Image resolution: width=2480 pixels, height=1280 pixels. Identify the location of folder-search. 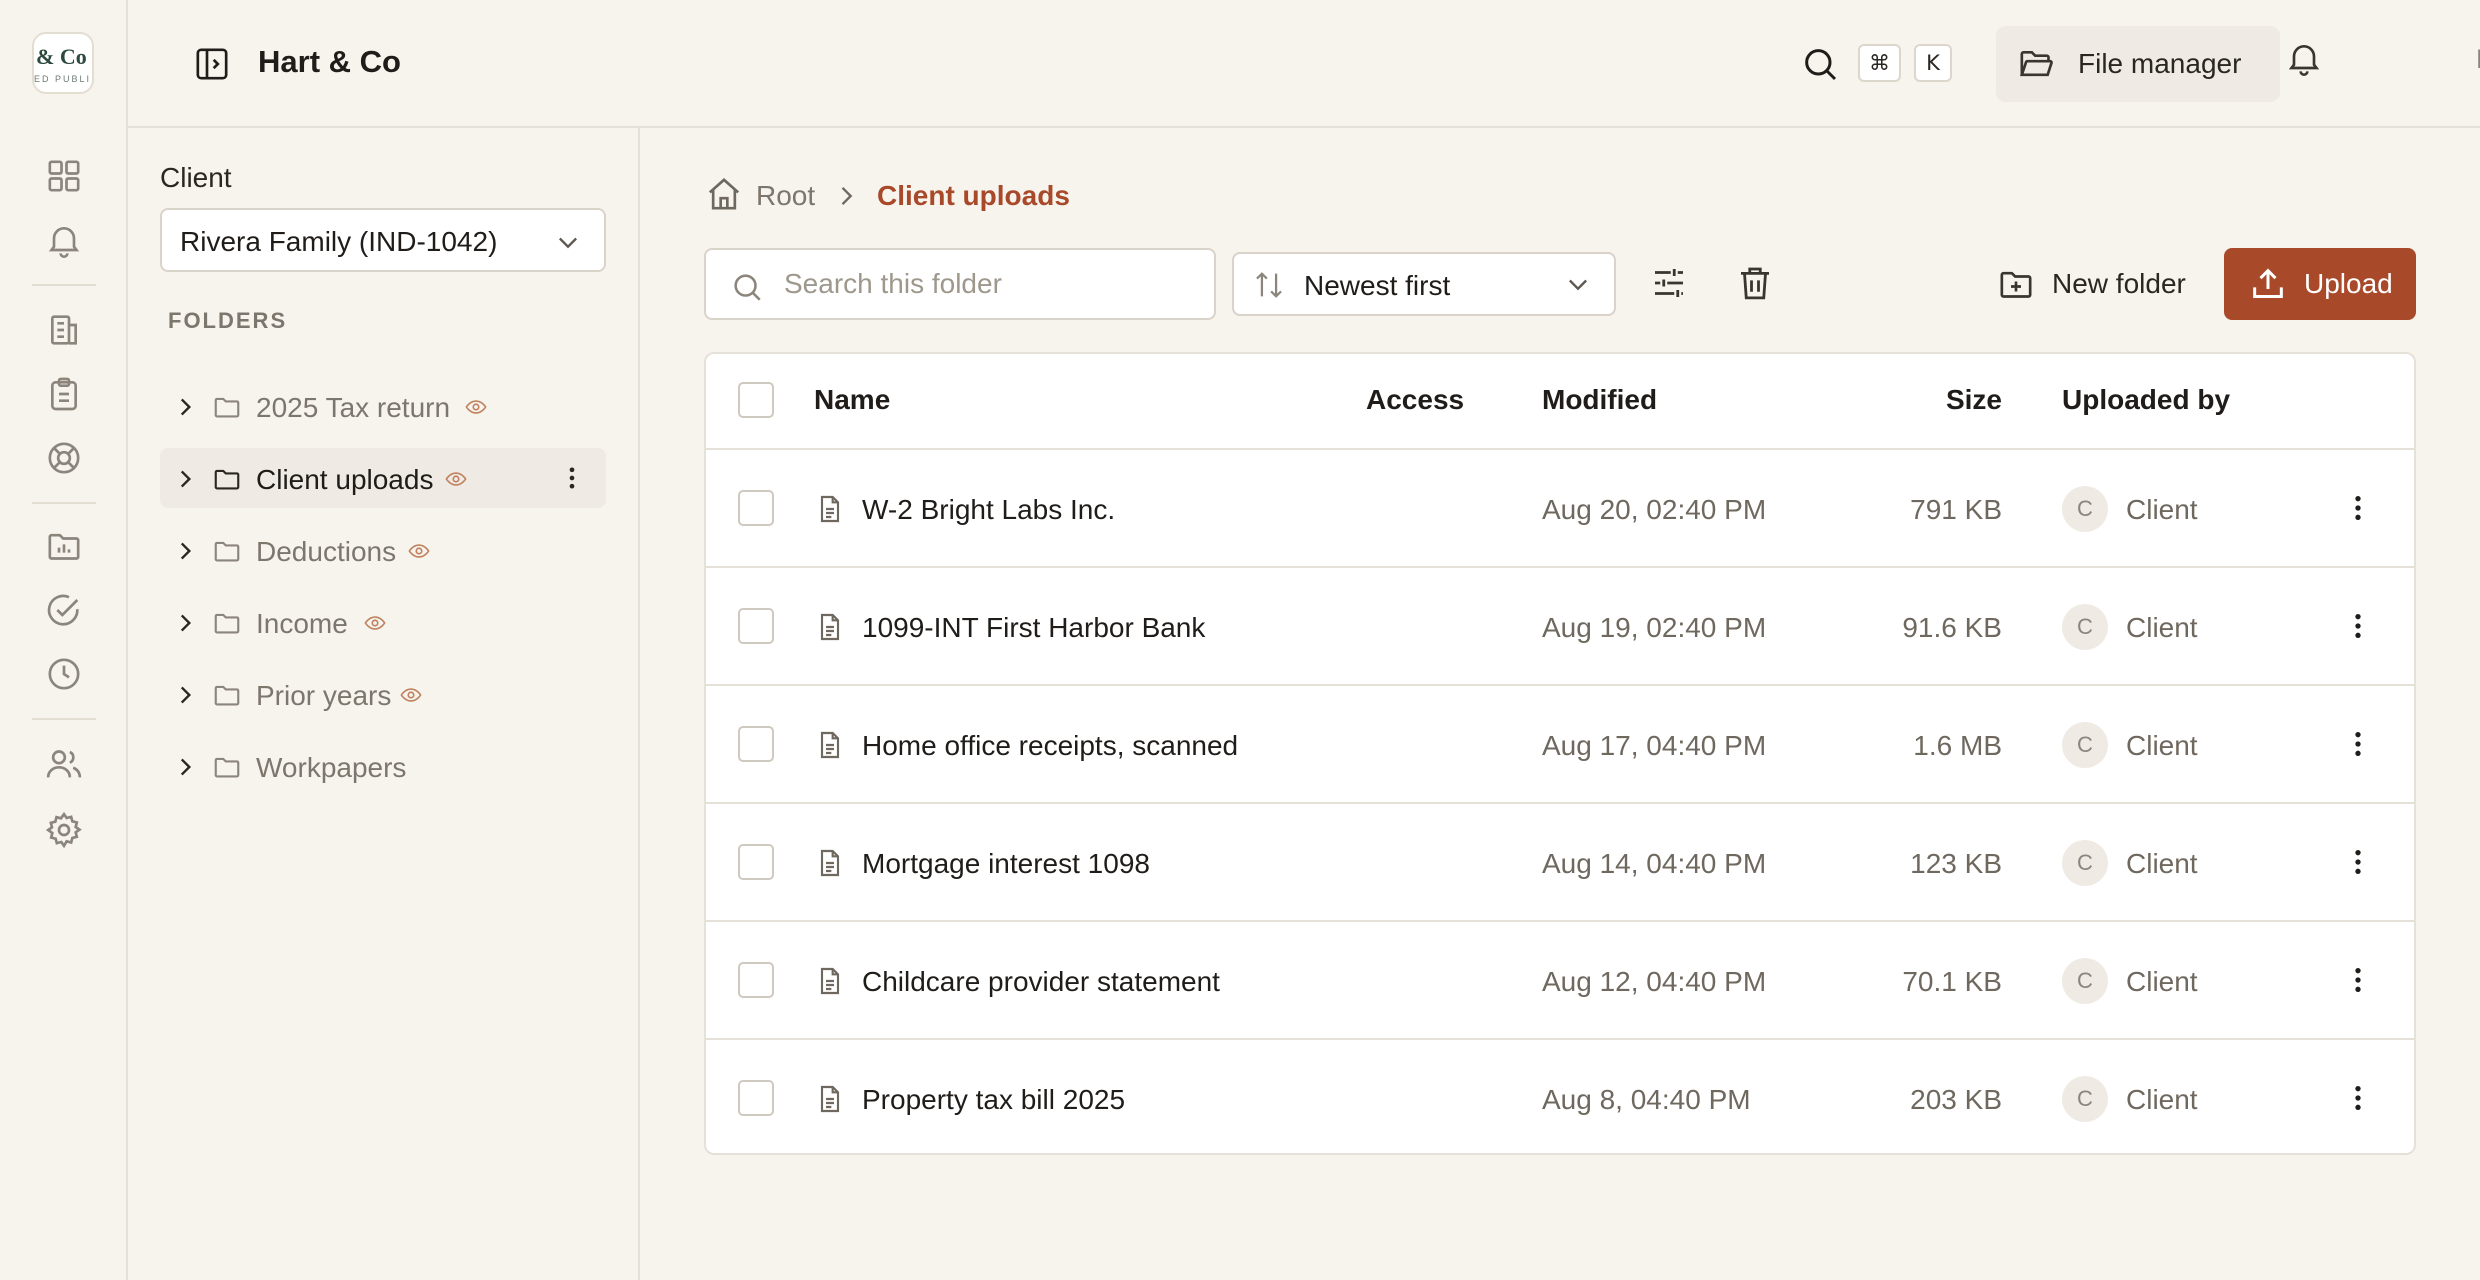
(960, 284).